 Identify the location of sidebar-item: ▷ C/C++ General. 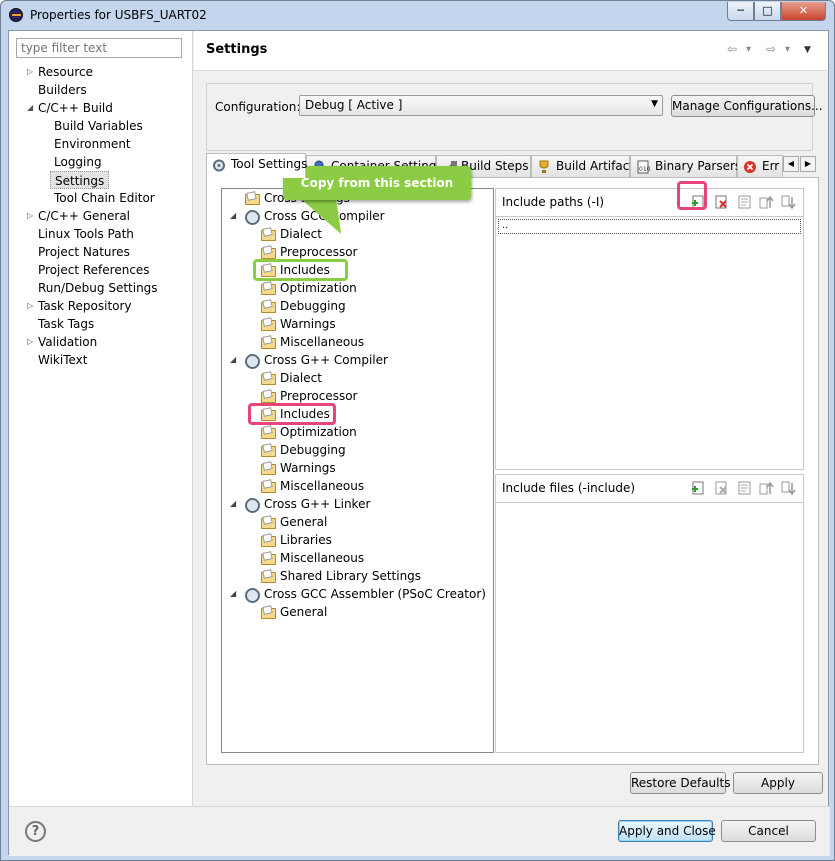
(79, 216).